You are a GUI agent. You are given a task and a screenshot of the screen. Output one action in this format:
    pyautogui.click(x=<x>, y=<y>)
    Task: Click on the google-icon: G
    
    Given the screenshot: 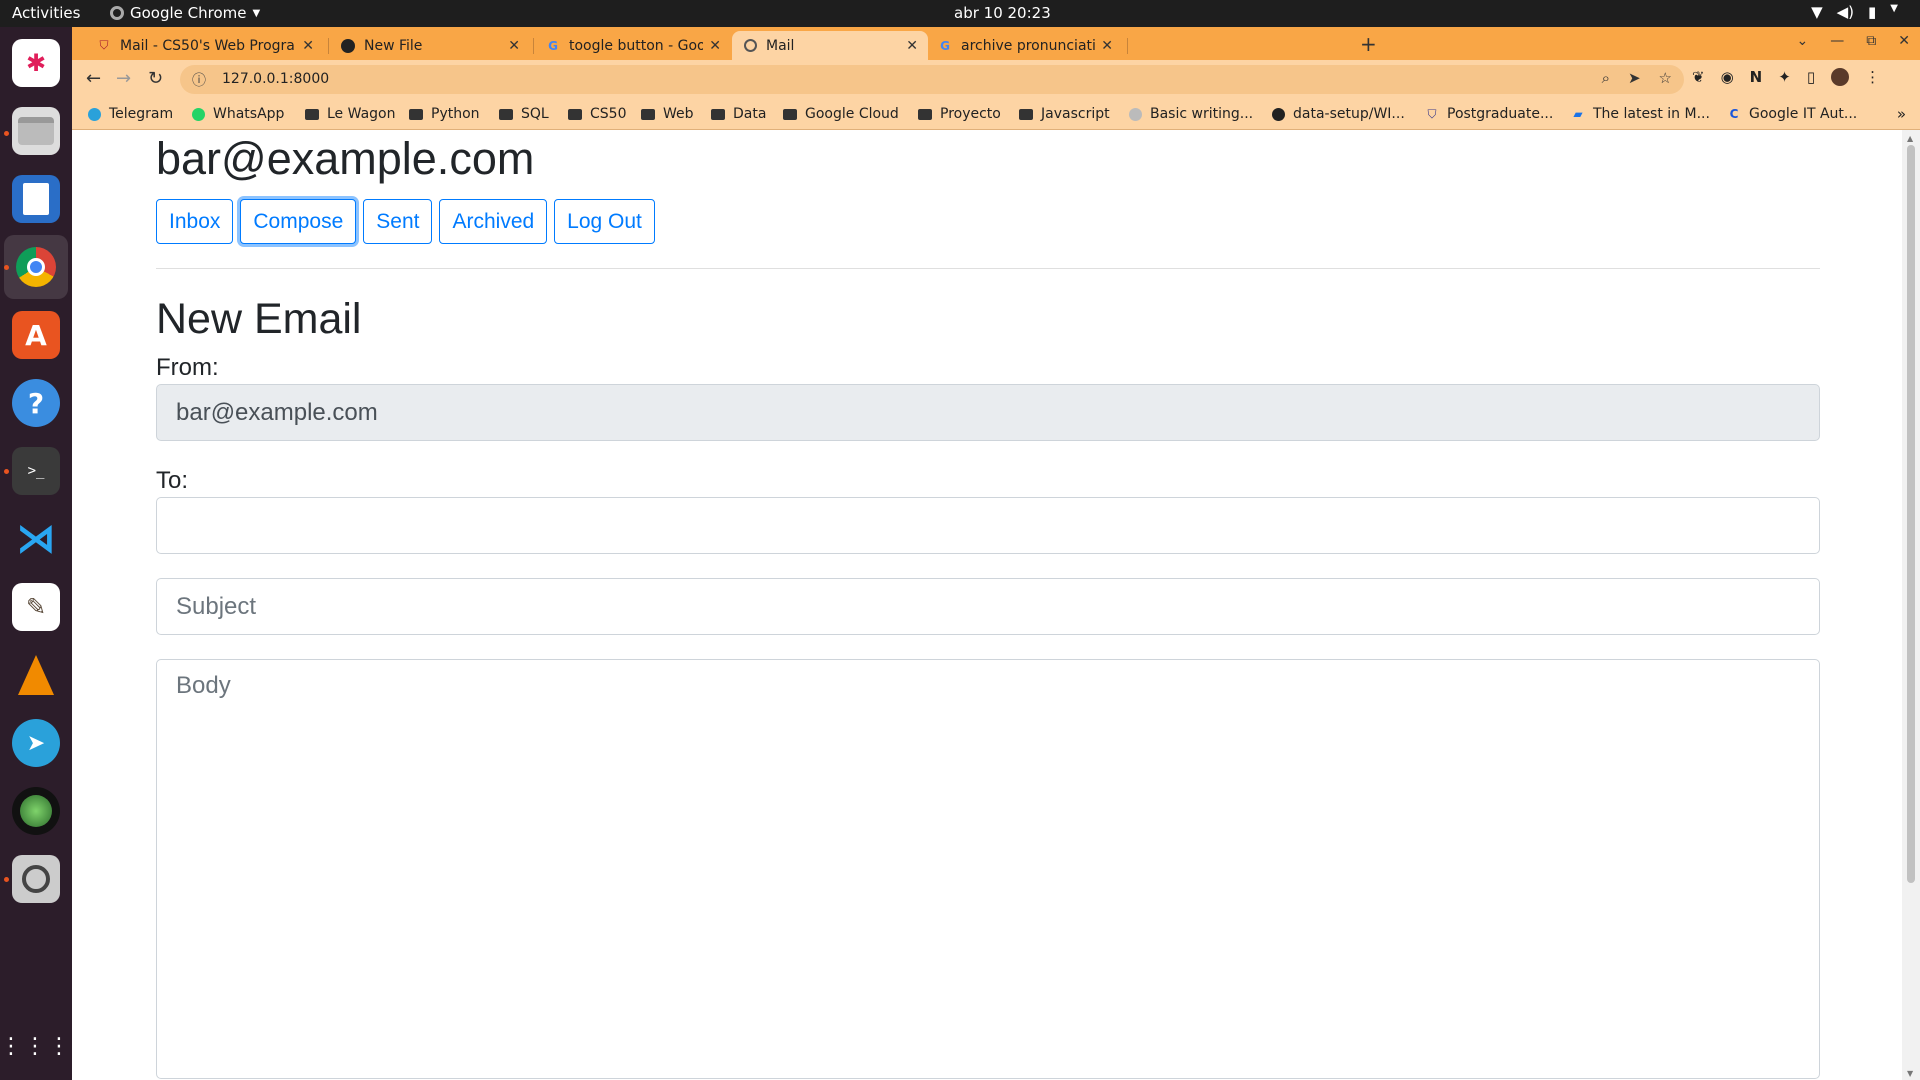 What is the action you would take?
    pyautogui.click(x=553, y=45)
    